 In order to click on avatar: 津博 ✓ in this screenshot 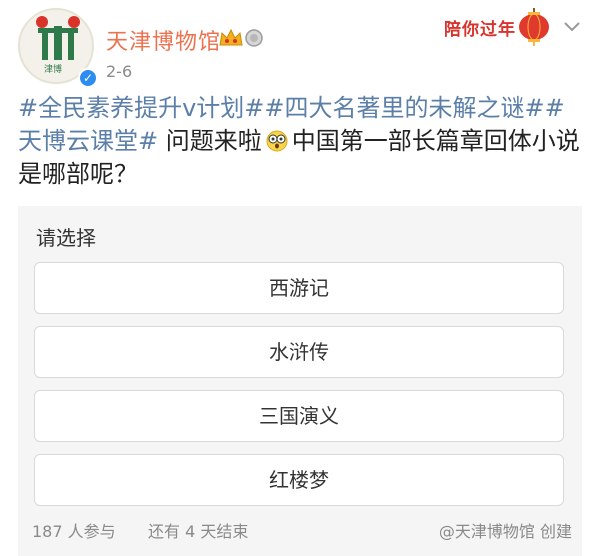, I will do `click(58, 48)`.